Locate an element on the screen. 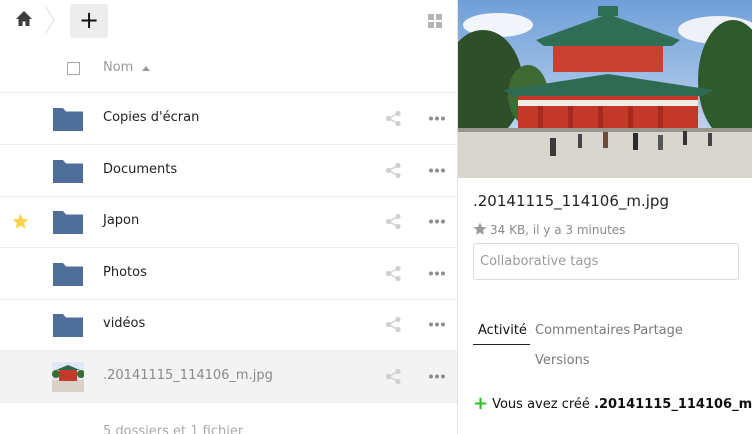  sidebar-filename: .20141115_114106_m.jpg is located at coordinates (571, 201).